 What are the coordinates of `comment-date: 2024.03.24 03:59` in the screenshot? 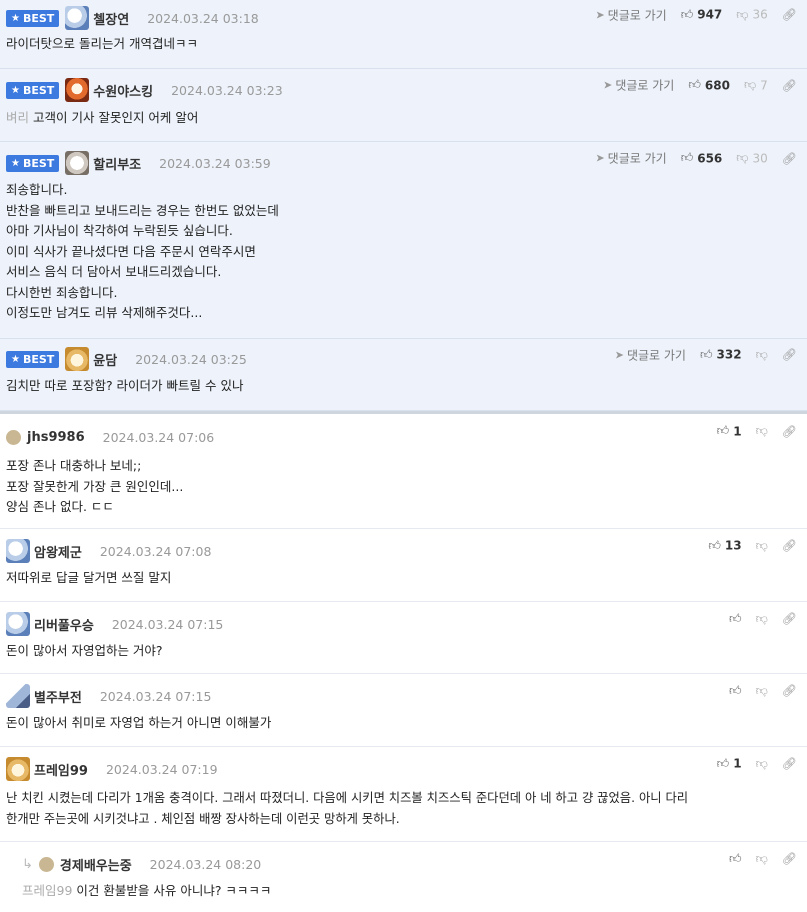 It's located at (215, 163).